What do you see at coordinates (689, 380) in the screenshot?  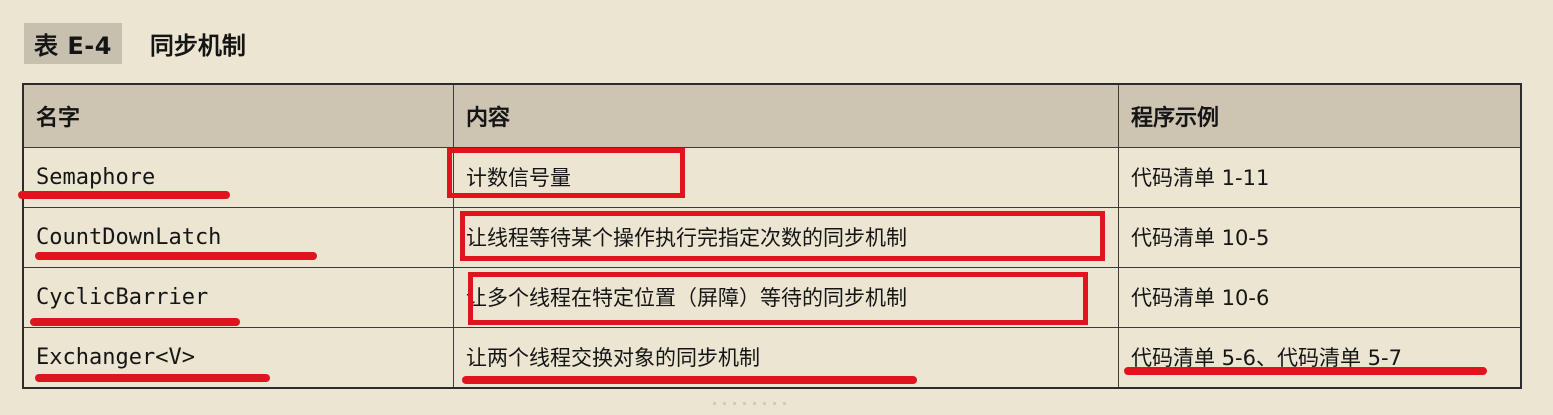 I see `content-underline` at bounding box center [689, 380].